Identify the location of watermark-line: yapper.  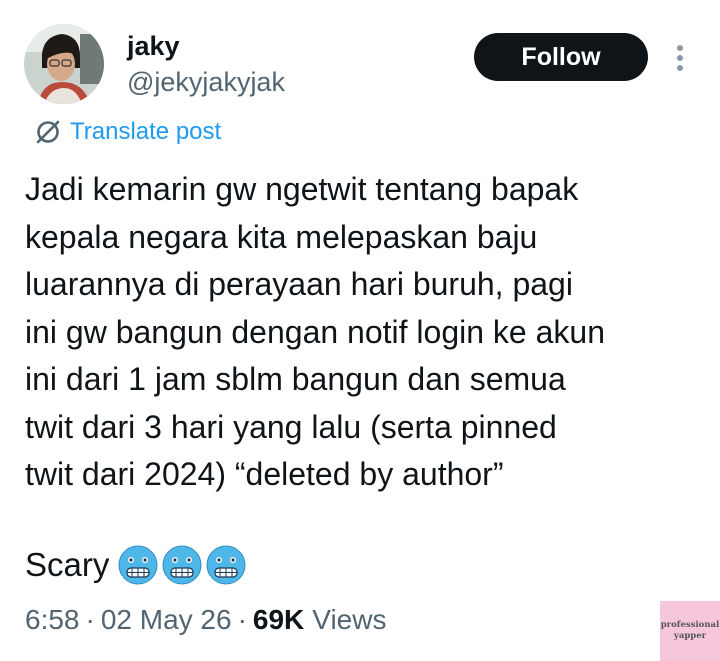
(690, 636).